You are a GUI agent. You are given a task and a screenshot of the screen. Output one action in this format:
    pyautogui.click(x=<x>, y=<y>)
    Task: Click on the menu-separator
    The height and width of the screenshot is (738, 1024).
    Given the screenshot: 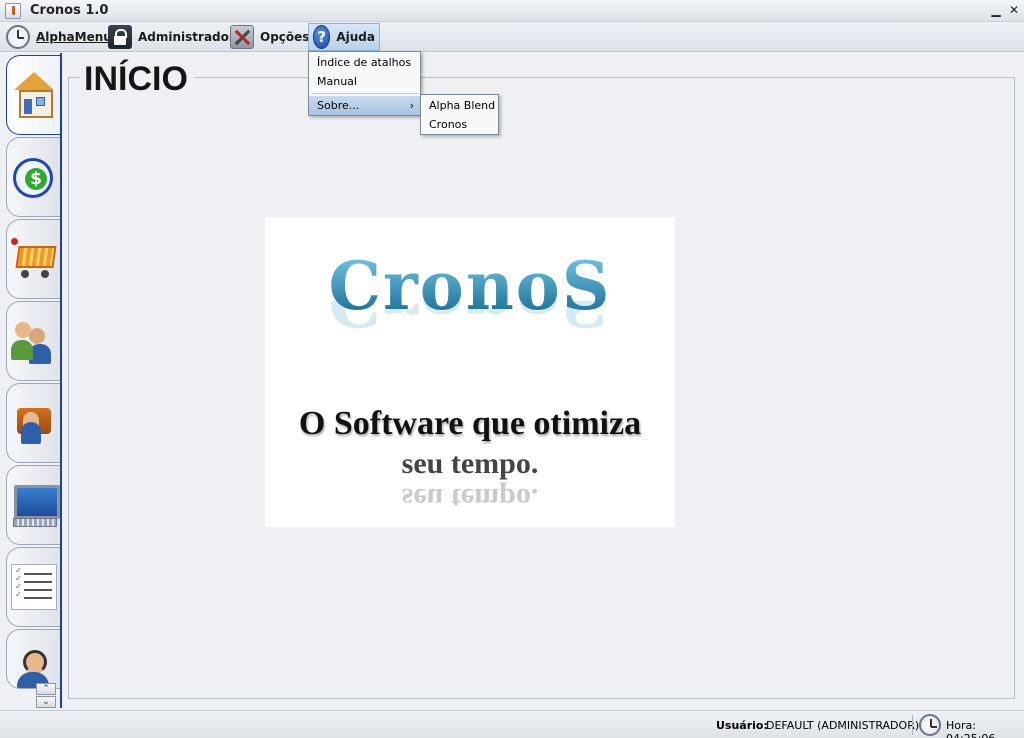 What is the action you would take?
    pyautogui.click(x=364, y=93)
    